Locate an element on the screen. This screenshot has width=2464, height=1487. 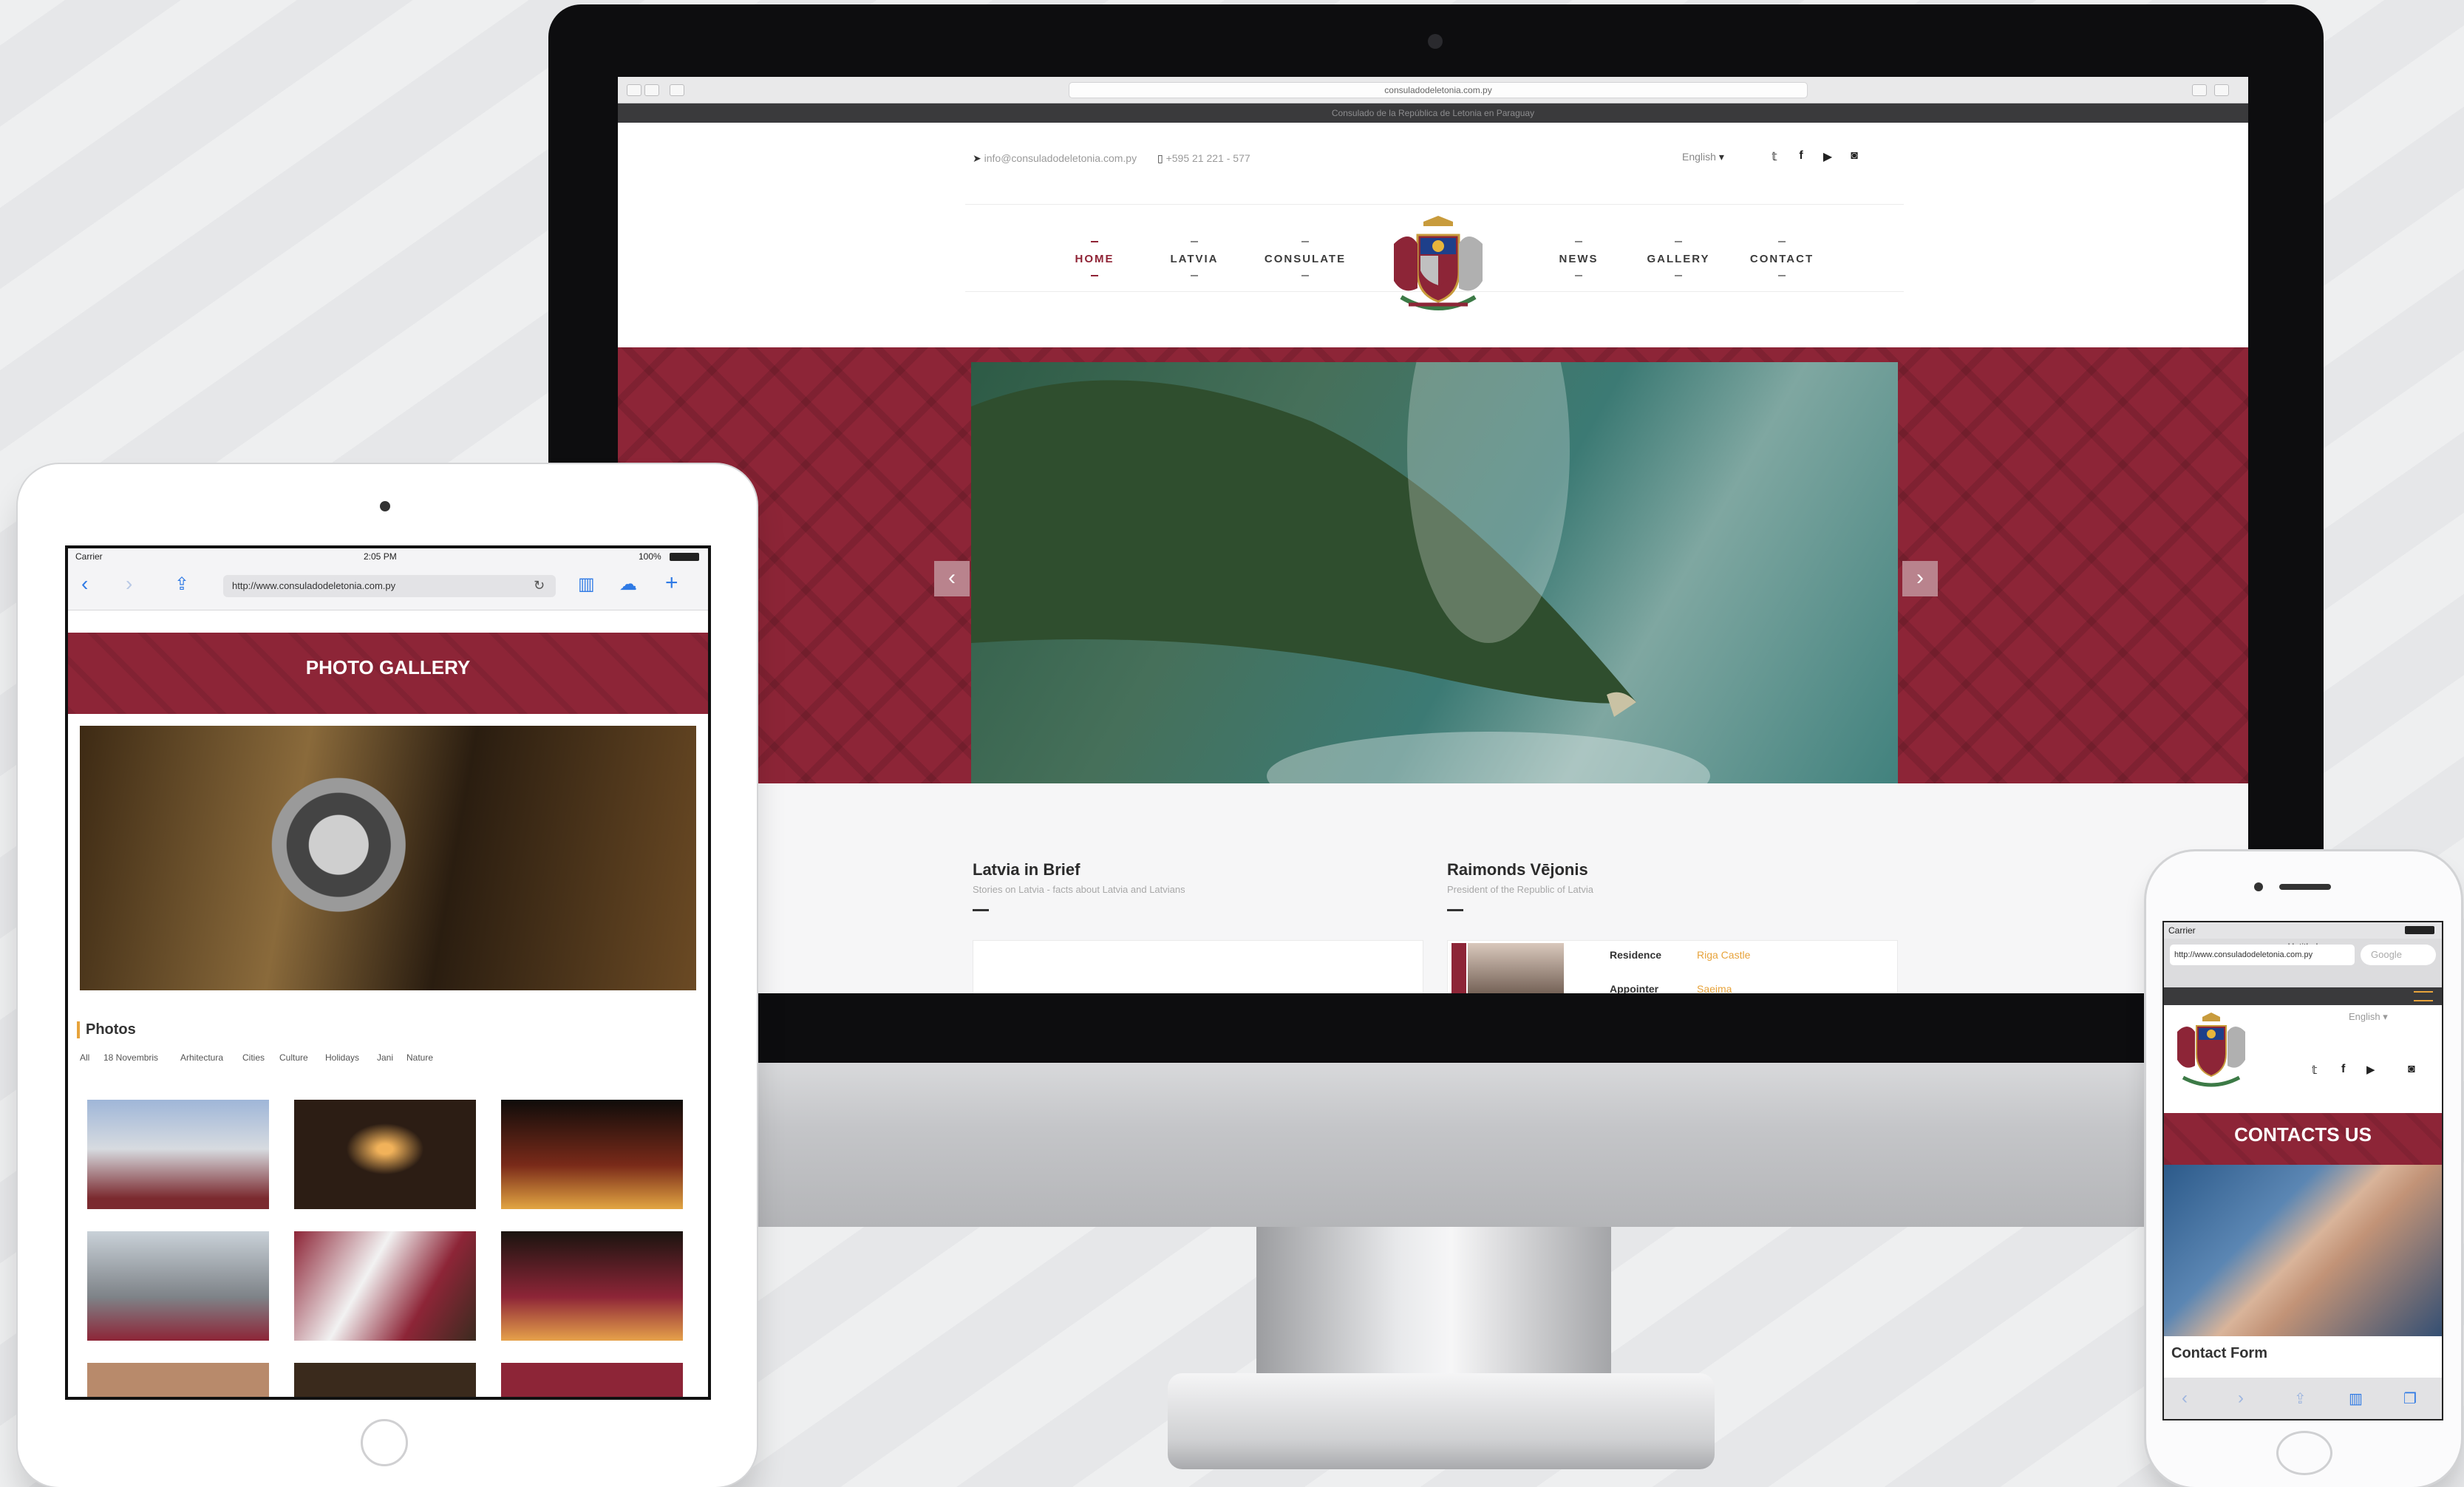
iphone-camera is located at coordinates (2258, 887).